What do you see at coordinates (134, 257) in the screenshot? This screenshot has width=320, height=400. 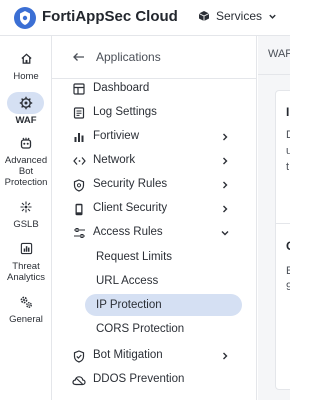 I see `submenu-label: Request Limits` at bounding box center [134, 257].